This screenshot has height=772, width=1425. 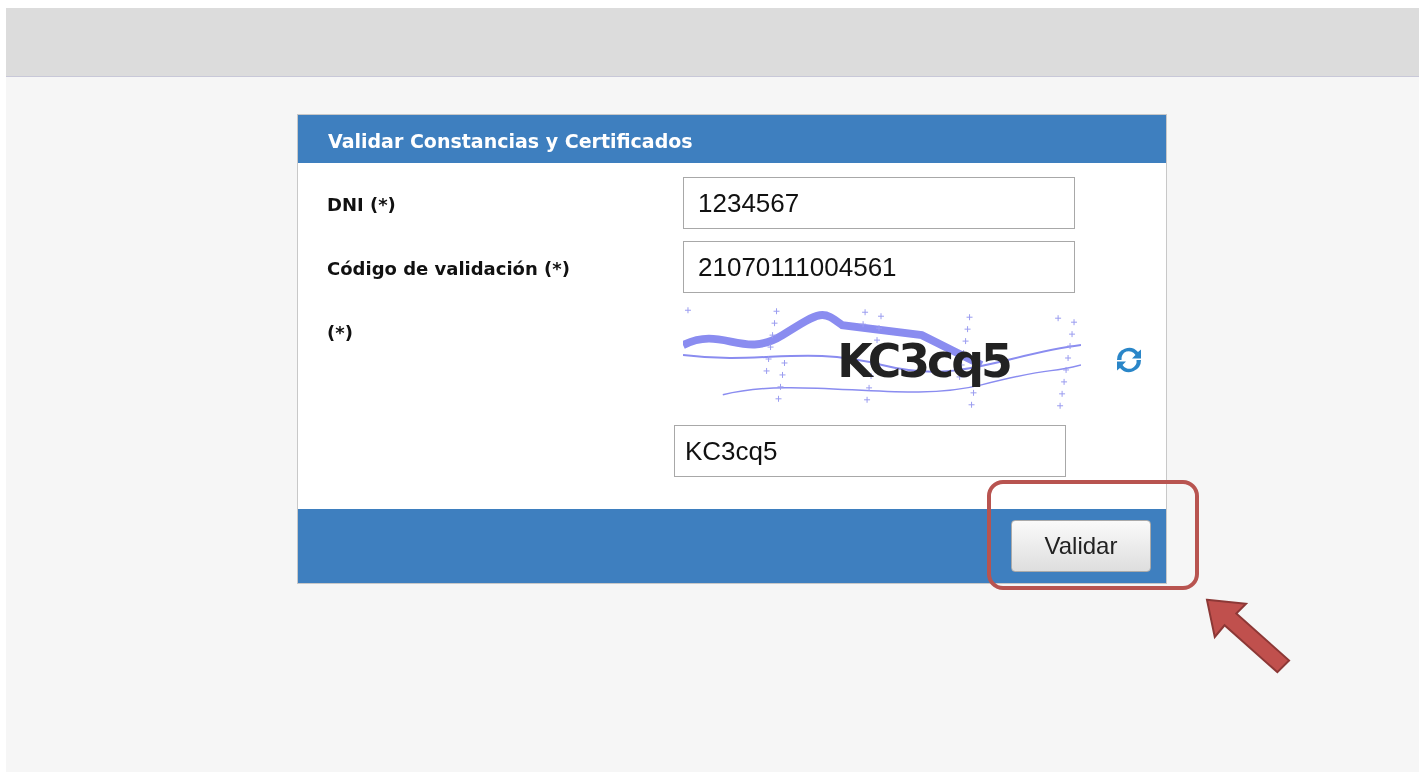 I want to click on input-field: 1234567, so click(x=879, y=203).